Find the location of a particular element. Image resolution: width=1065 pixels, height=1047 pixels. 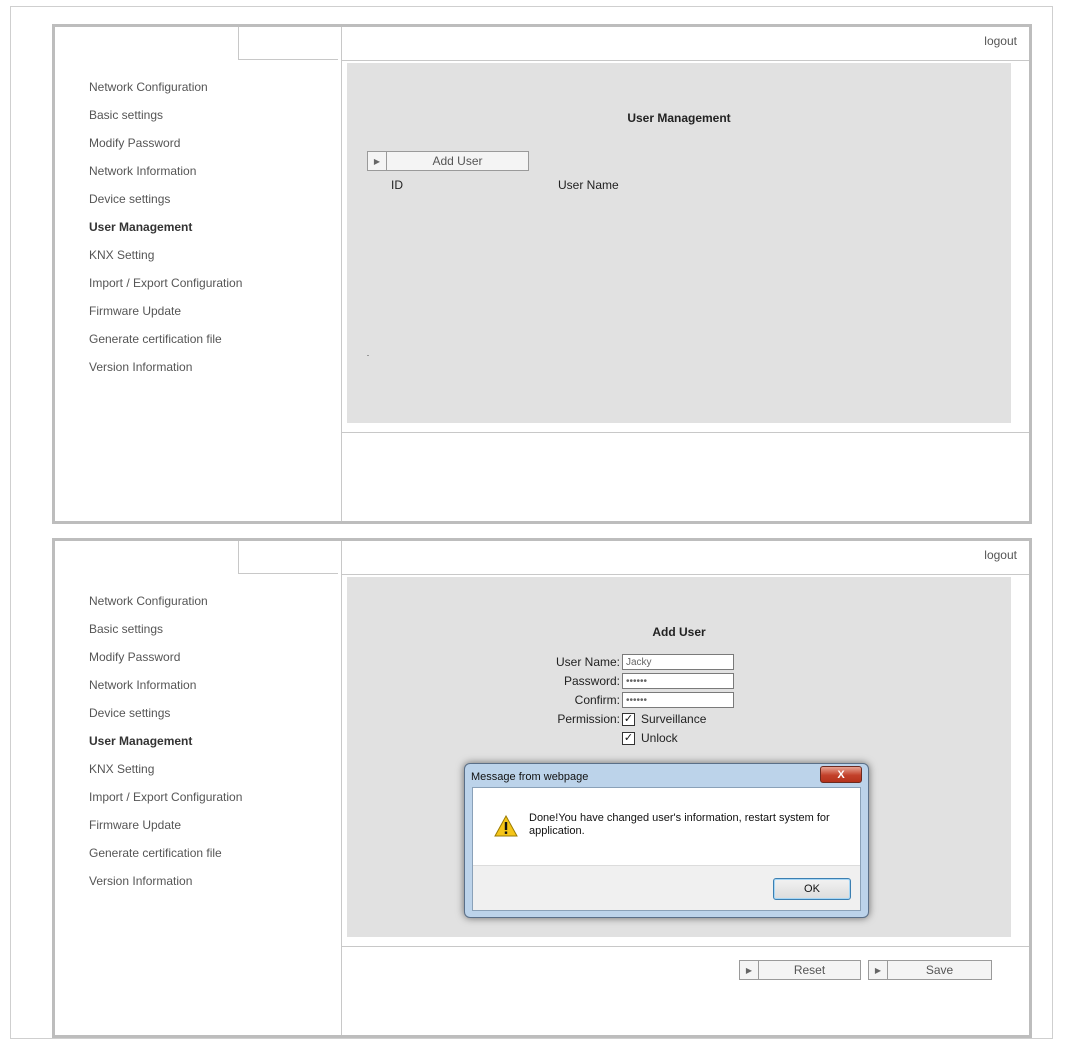

save-label: Save is located at coordinates (939, 970).